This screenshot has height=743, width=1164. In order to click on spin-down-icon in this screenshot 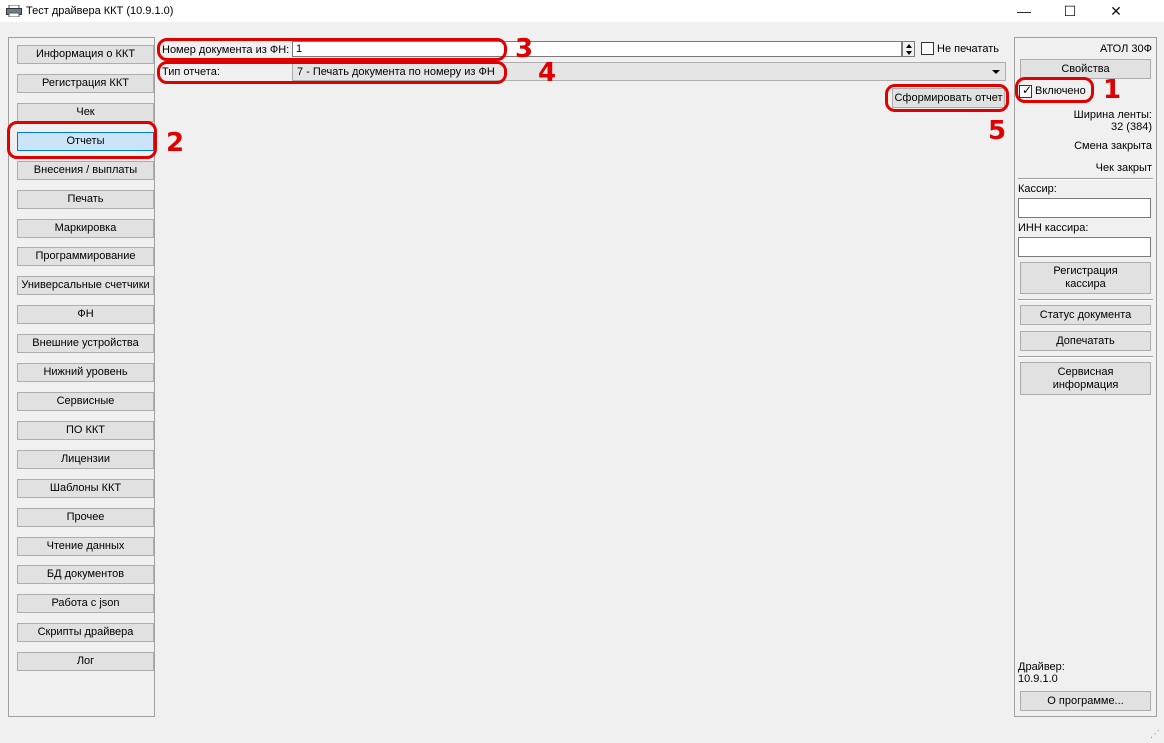, I will do `click(909, 53)`.